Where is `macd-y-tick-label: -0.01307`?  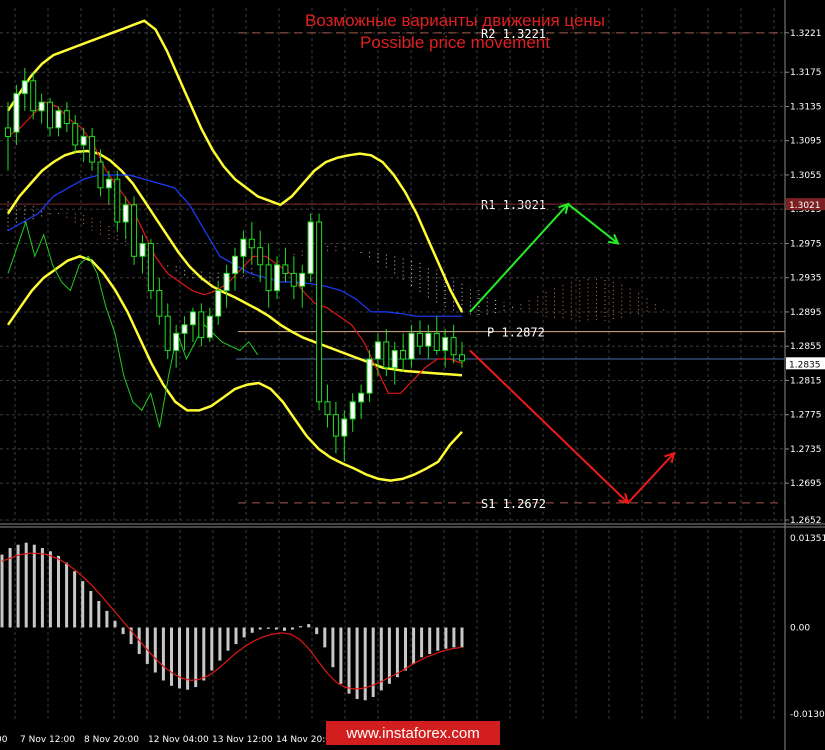 macd-y-tick-label: -0.01307 is located at coordinates (807, 715).